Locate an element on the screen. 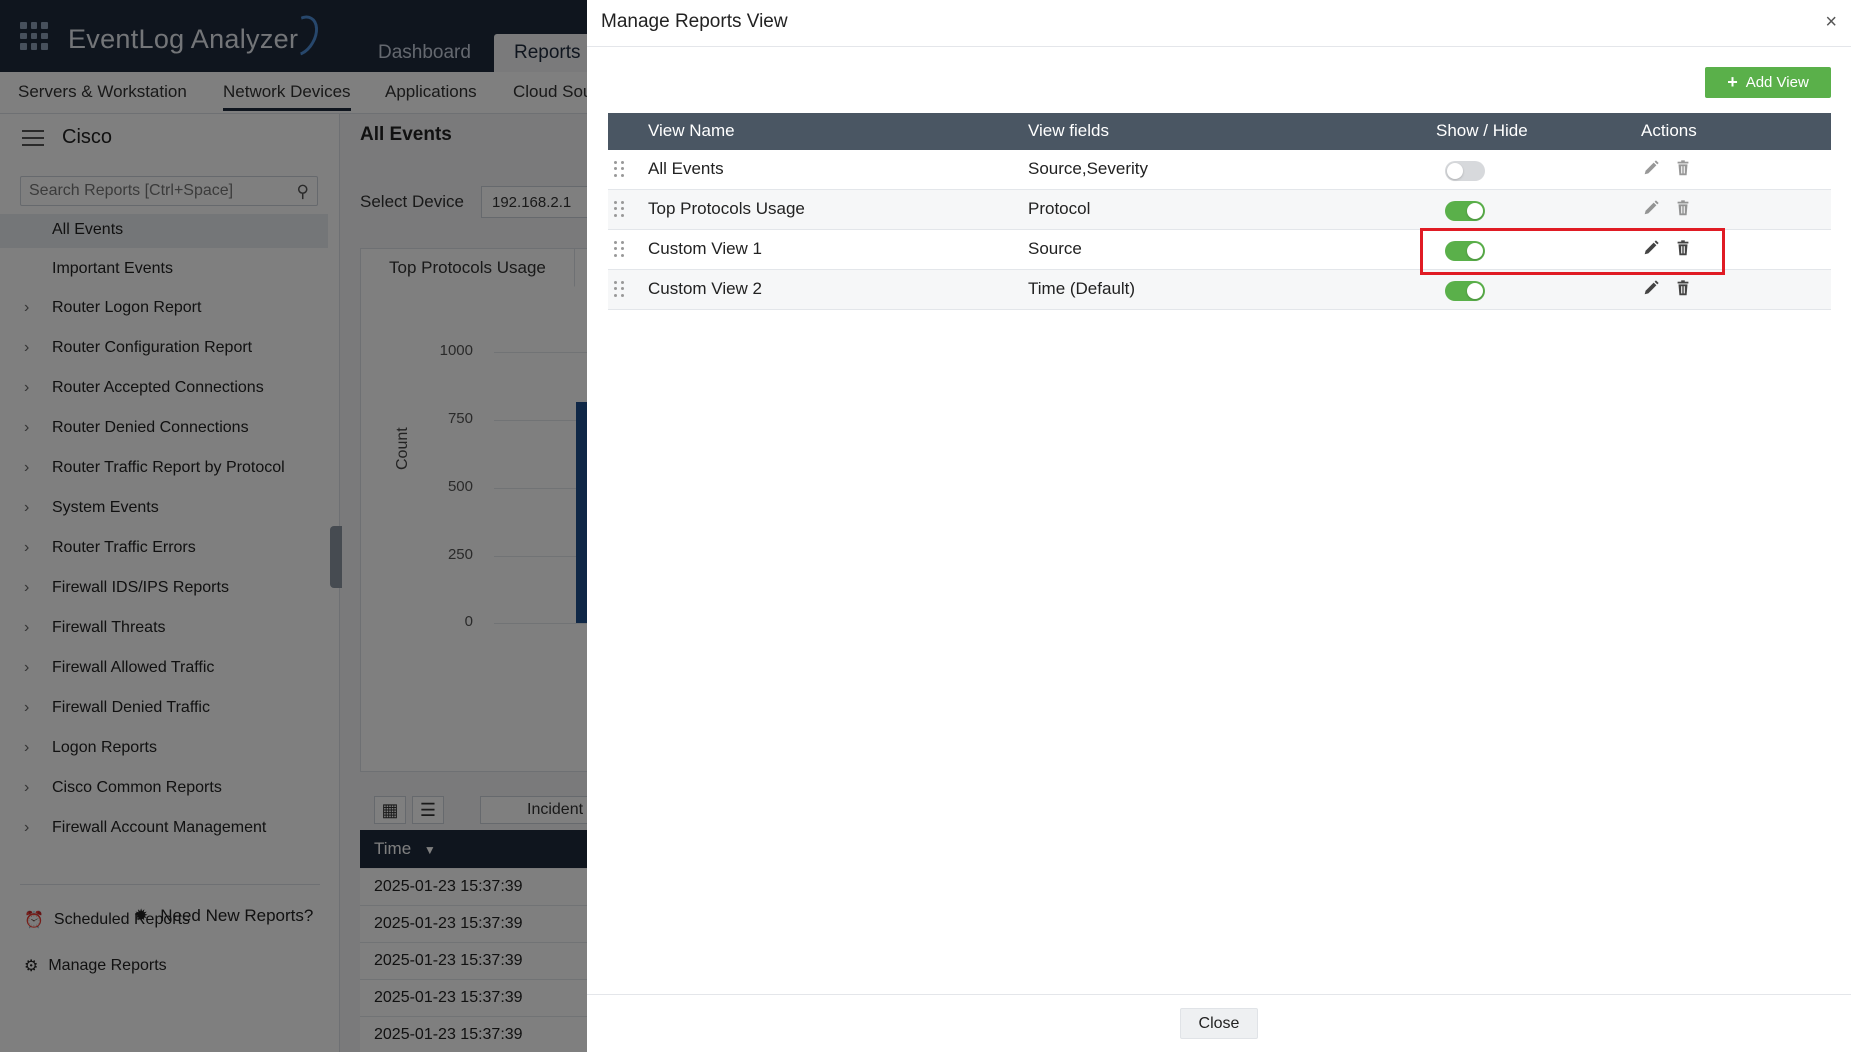  add-view-button: + Add View is located at coordinates (1768, 82).